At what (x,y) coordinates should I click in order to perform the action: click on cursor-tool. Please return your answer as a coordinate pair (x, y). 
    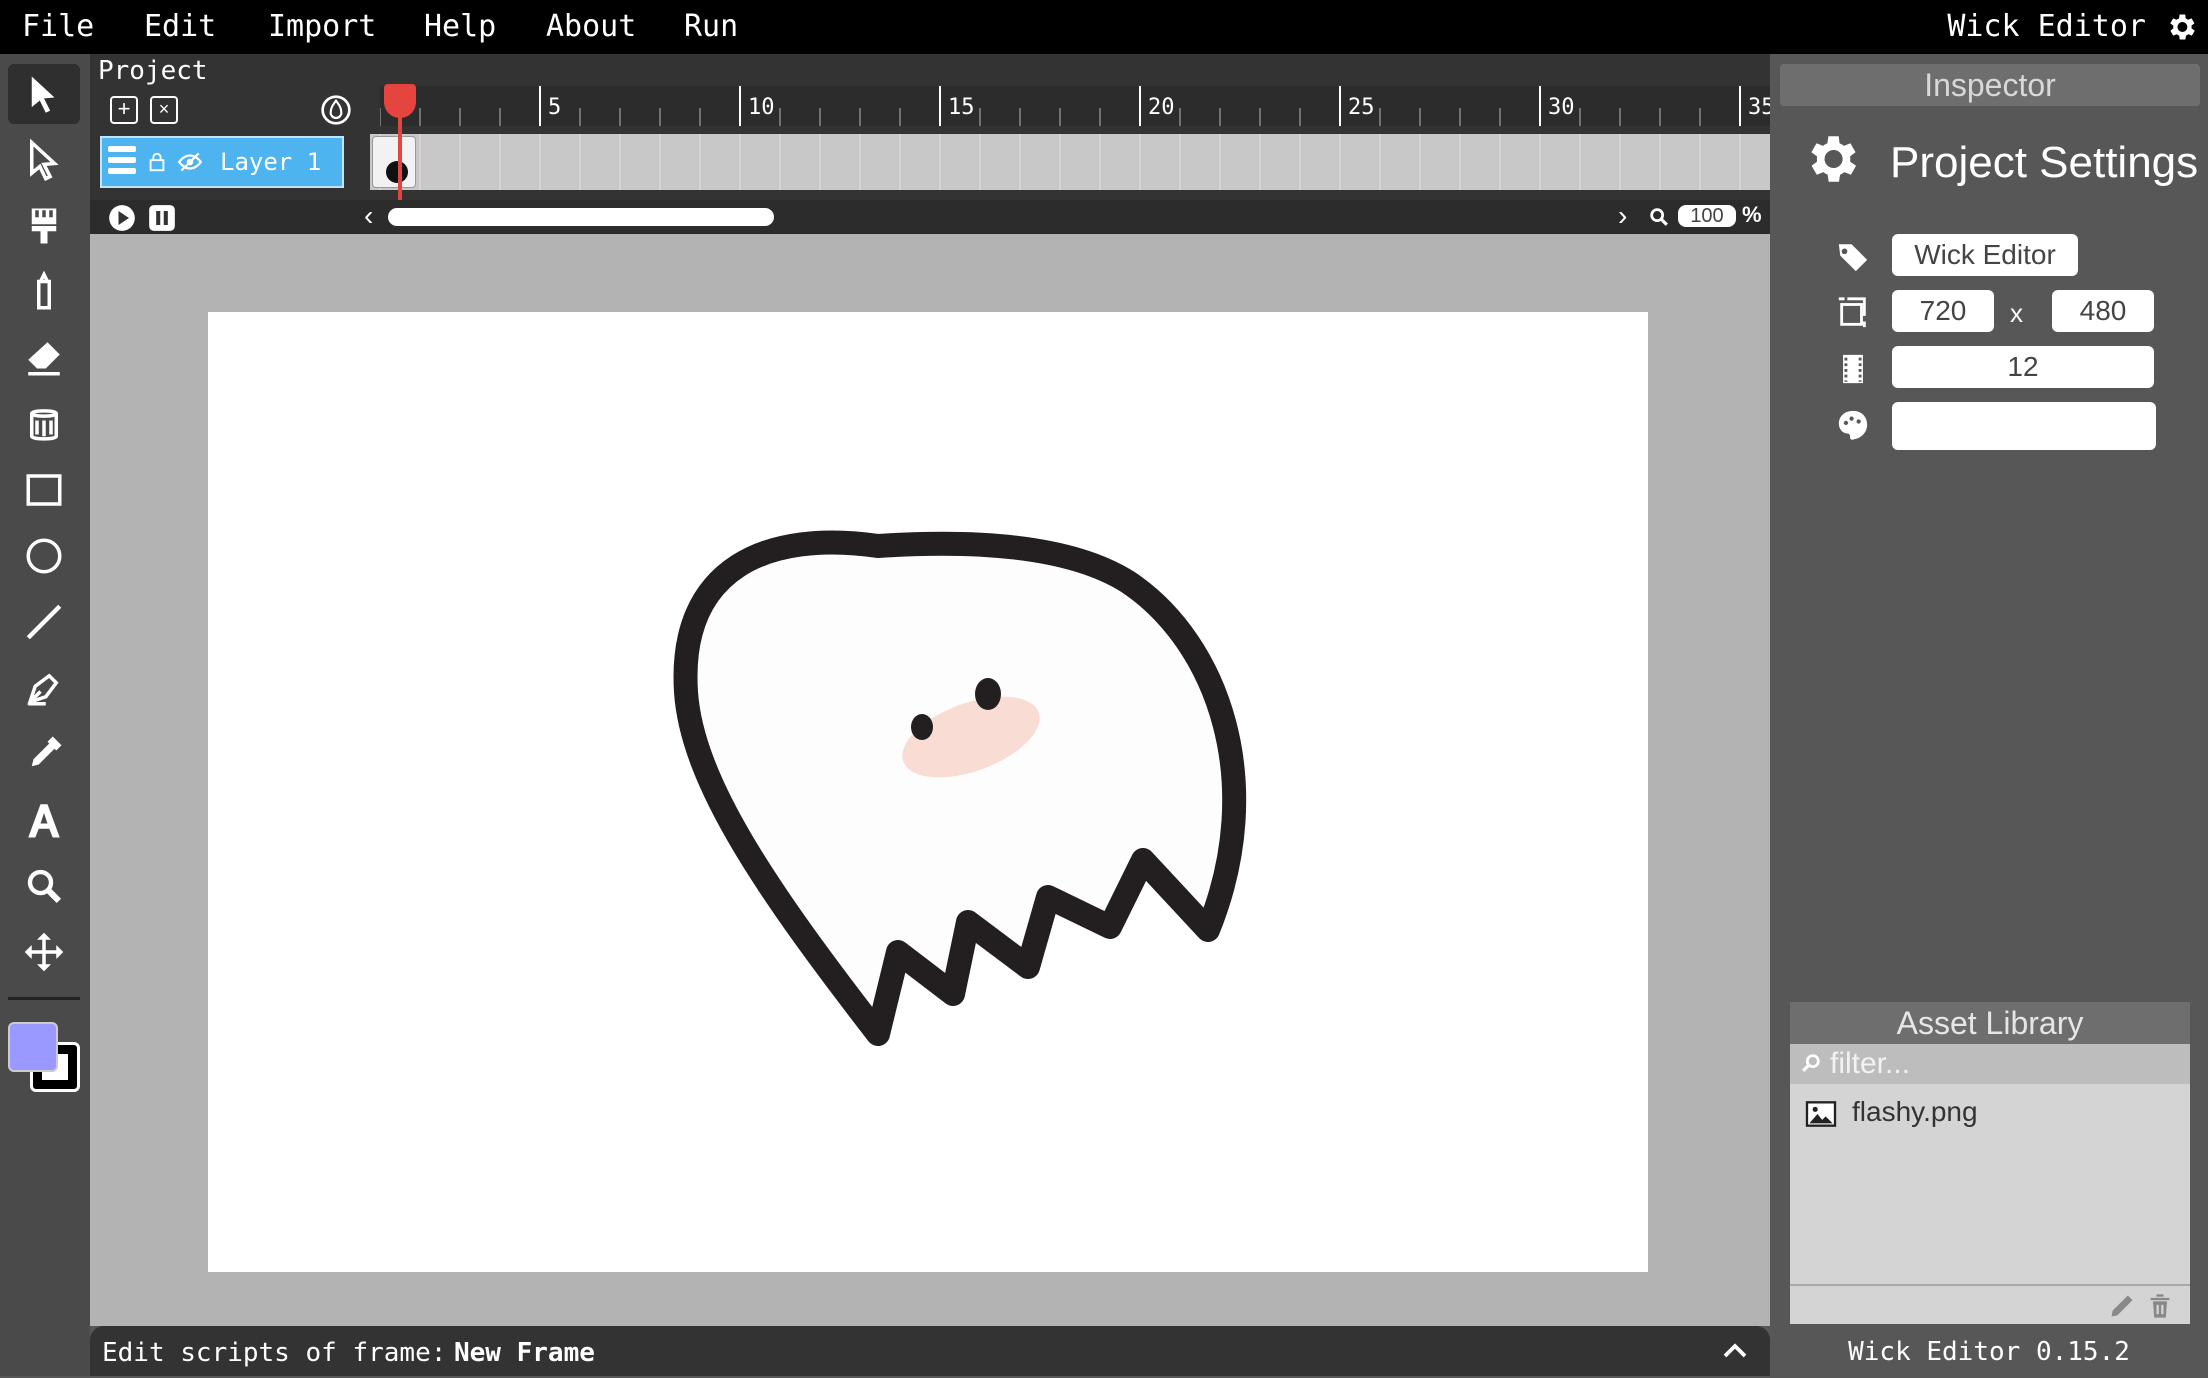
    Looking at the image, I should click on (44, 94).